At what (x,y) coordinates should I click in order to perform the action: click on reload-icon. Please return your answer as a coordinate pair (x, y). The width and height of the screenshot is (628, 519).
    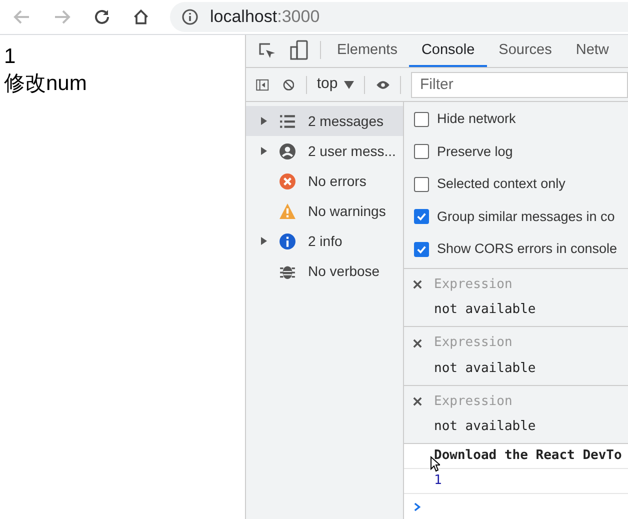
    Looking at the image, I should click on (102, 17).